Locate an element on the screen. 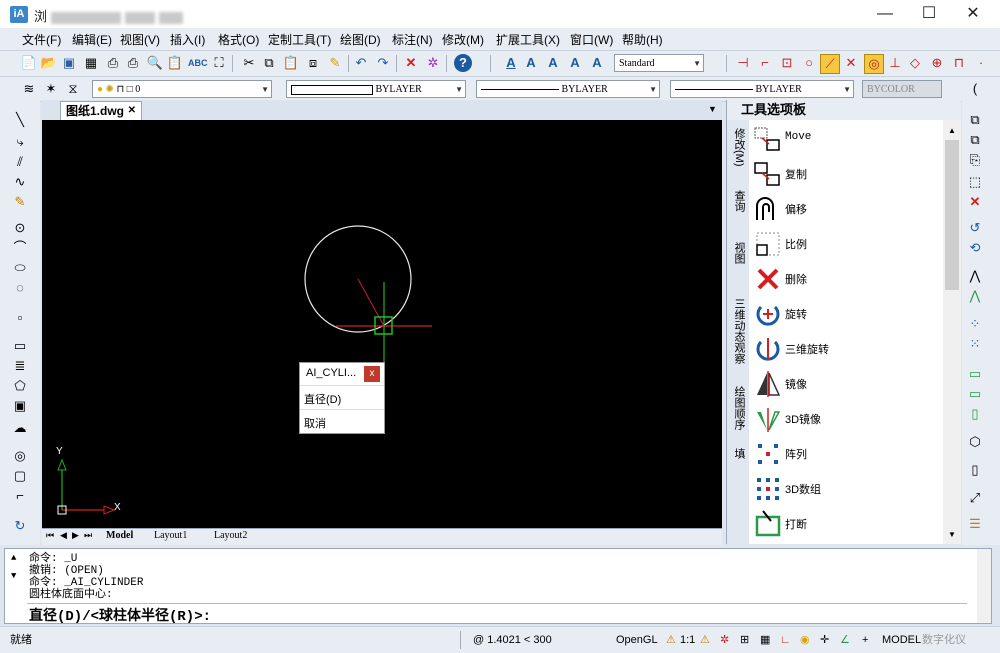  chamfer-icon: ⬡ is located at coordinates (975, 442).